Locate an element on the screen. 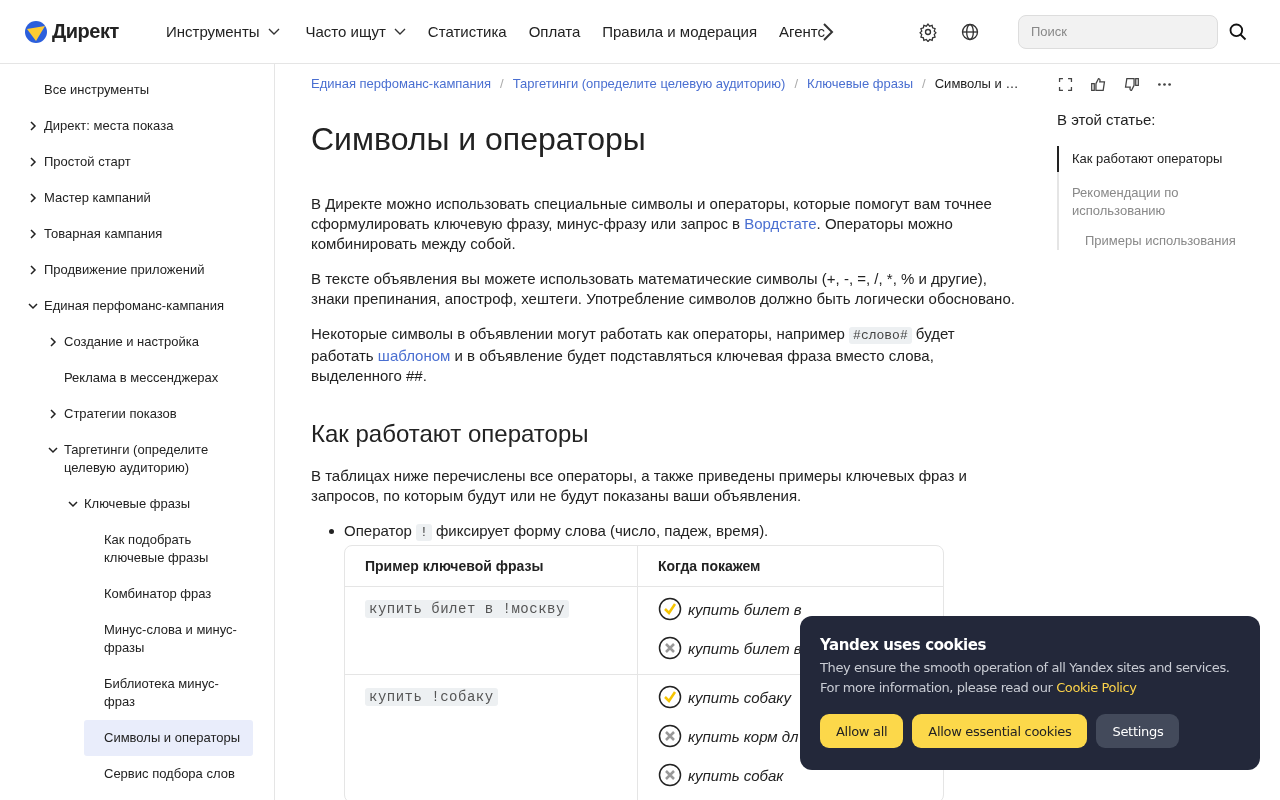  nav-link: Агентс is located at coordinates (802, 31).